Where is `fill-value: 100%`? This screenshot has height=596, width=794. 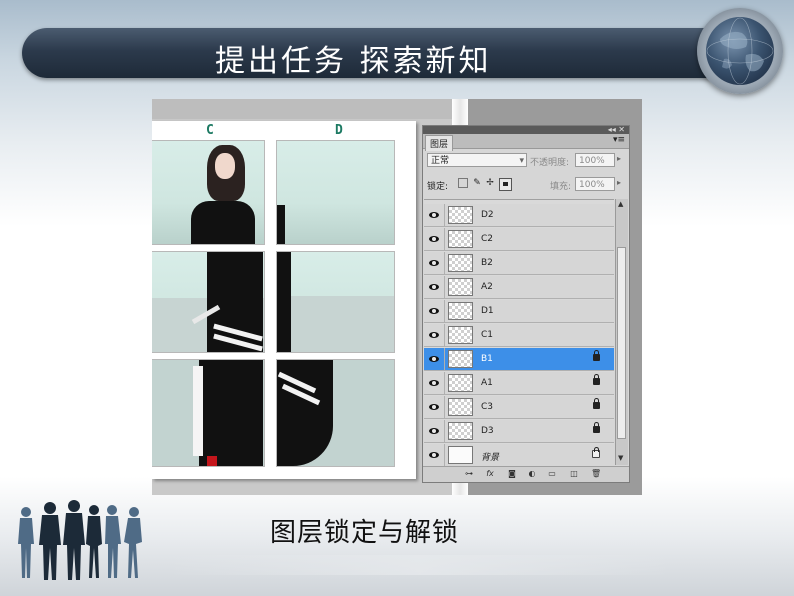 fill-value: 100% is located at coordinates (592, 185).